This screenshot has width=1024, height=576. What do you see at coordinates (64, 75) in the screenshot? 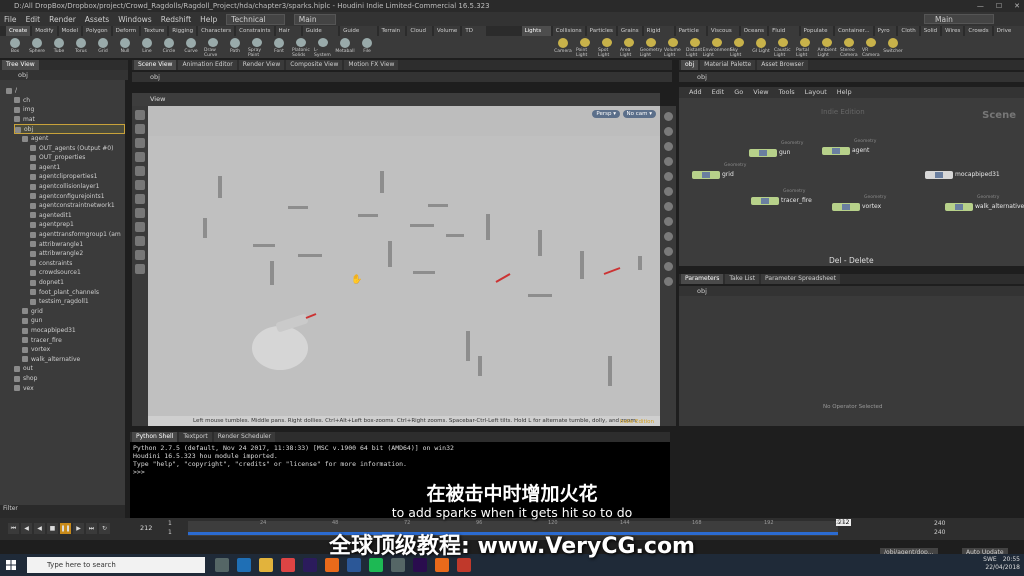
I see `tree-path: obj` at bounding box center [64, 75].